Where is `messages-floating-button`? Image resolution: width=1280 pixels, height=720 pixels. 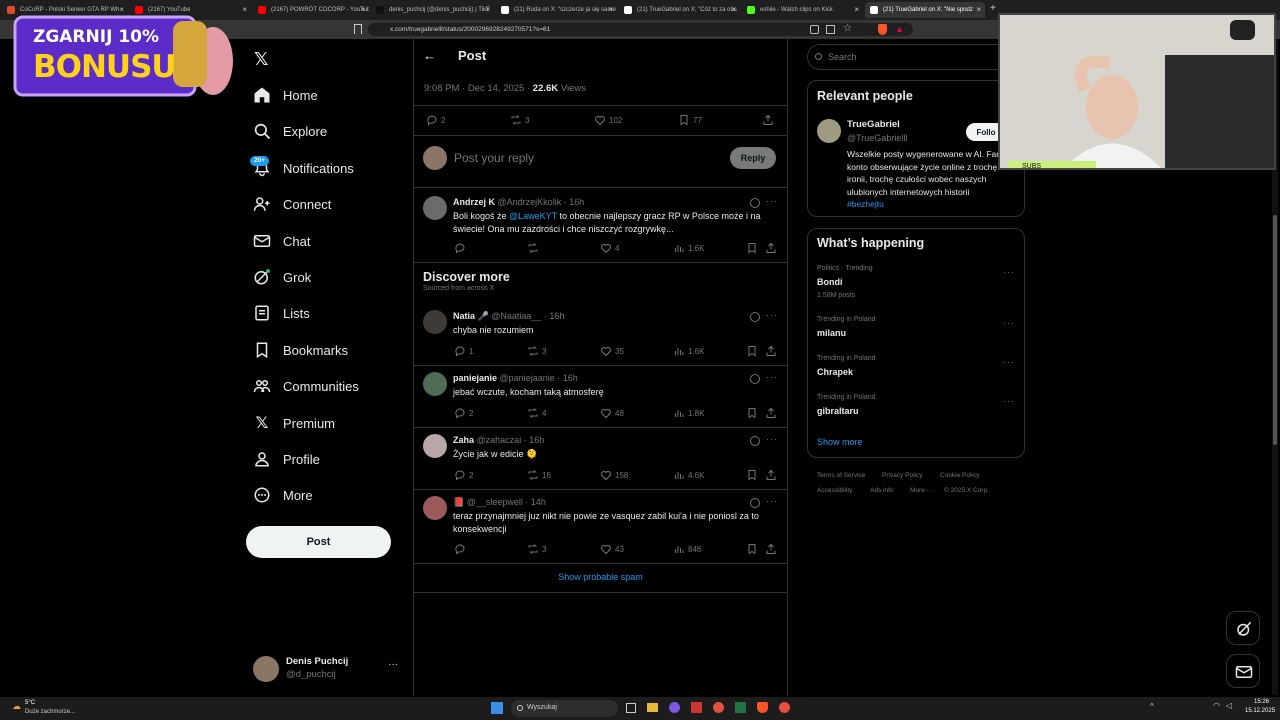
messages-floating-button is located at coordinates (1243, 671).